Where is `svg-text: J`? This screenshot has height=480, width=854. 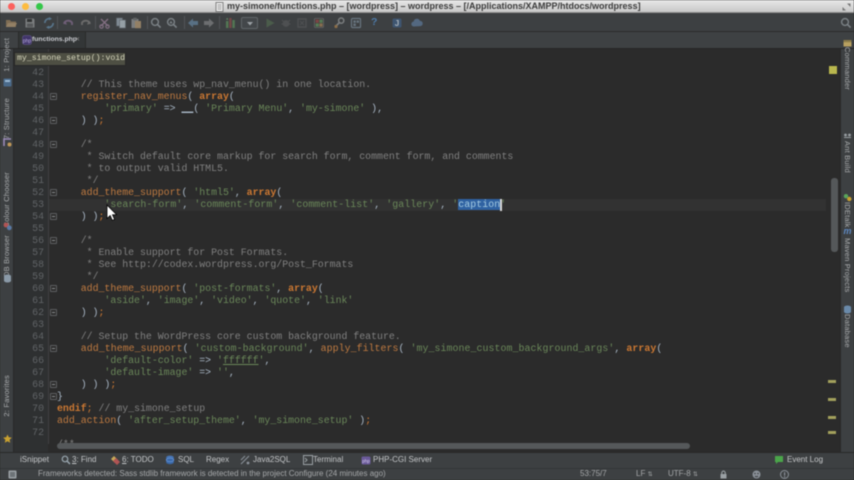
svg-text: J is located at coordinates (397, 23).